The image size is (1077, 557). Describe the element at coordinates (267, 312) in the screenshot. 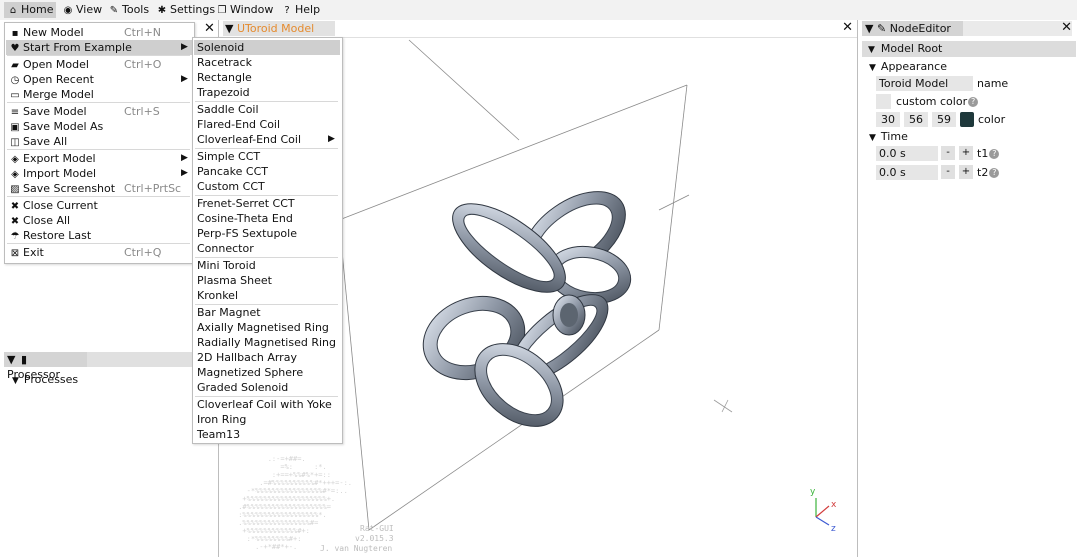

I see `example-menu-item: Bar Magnet` at that location.